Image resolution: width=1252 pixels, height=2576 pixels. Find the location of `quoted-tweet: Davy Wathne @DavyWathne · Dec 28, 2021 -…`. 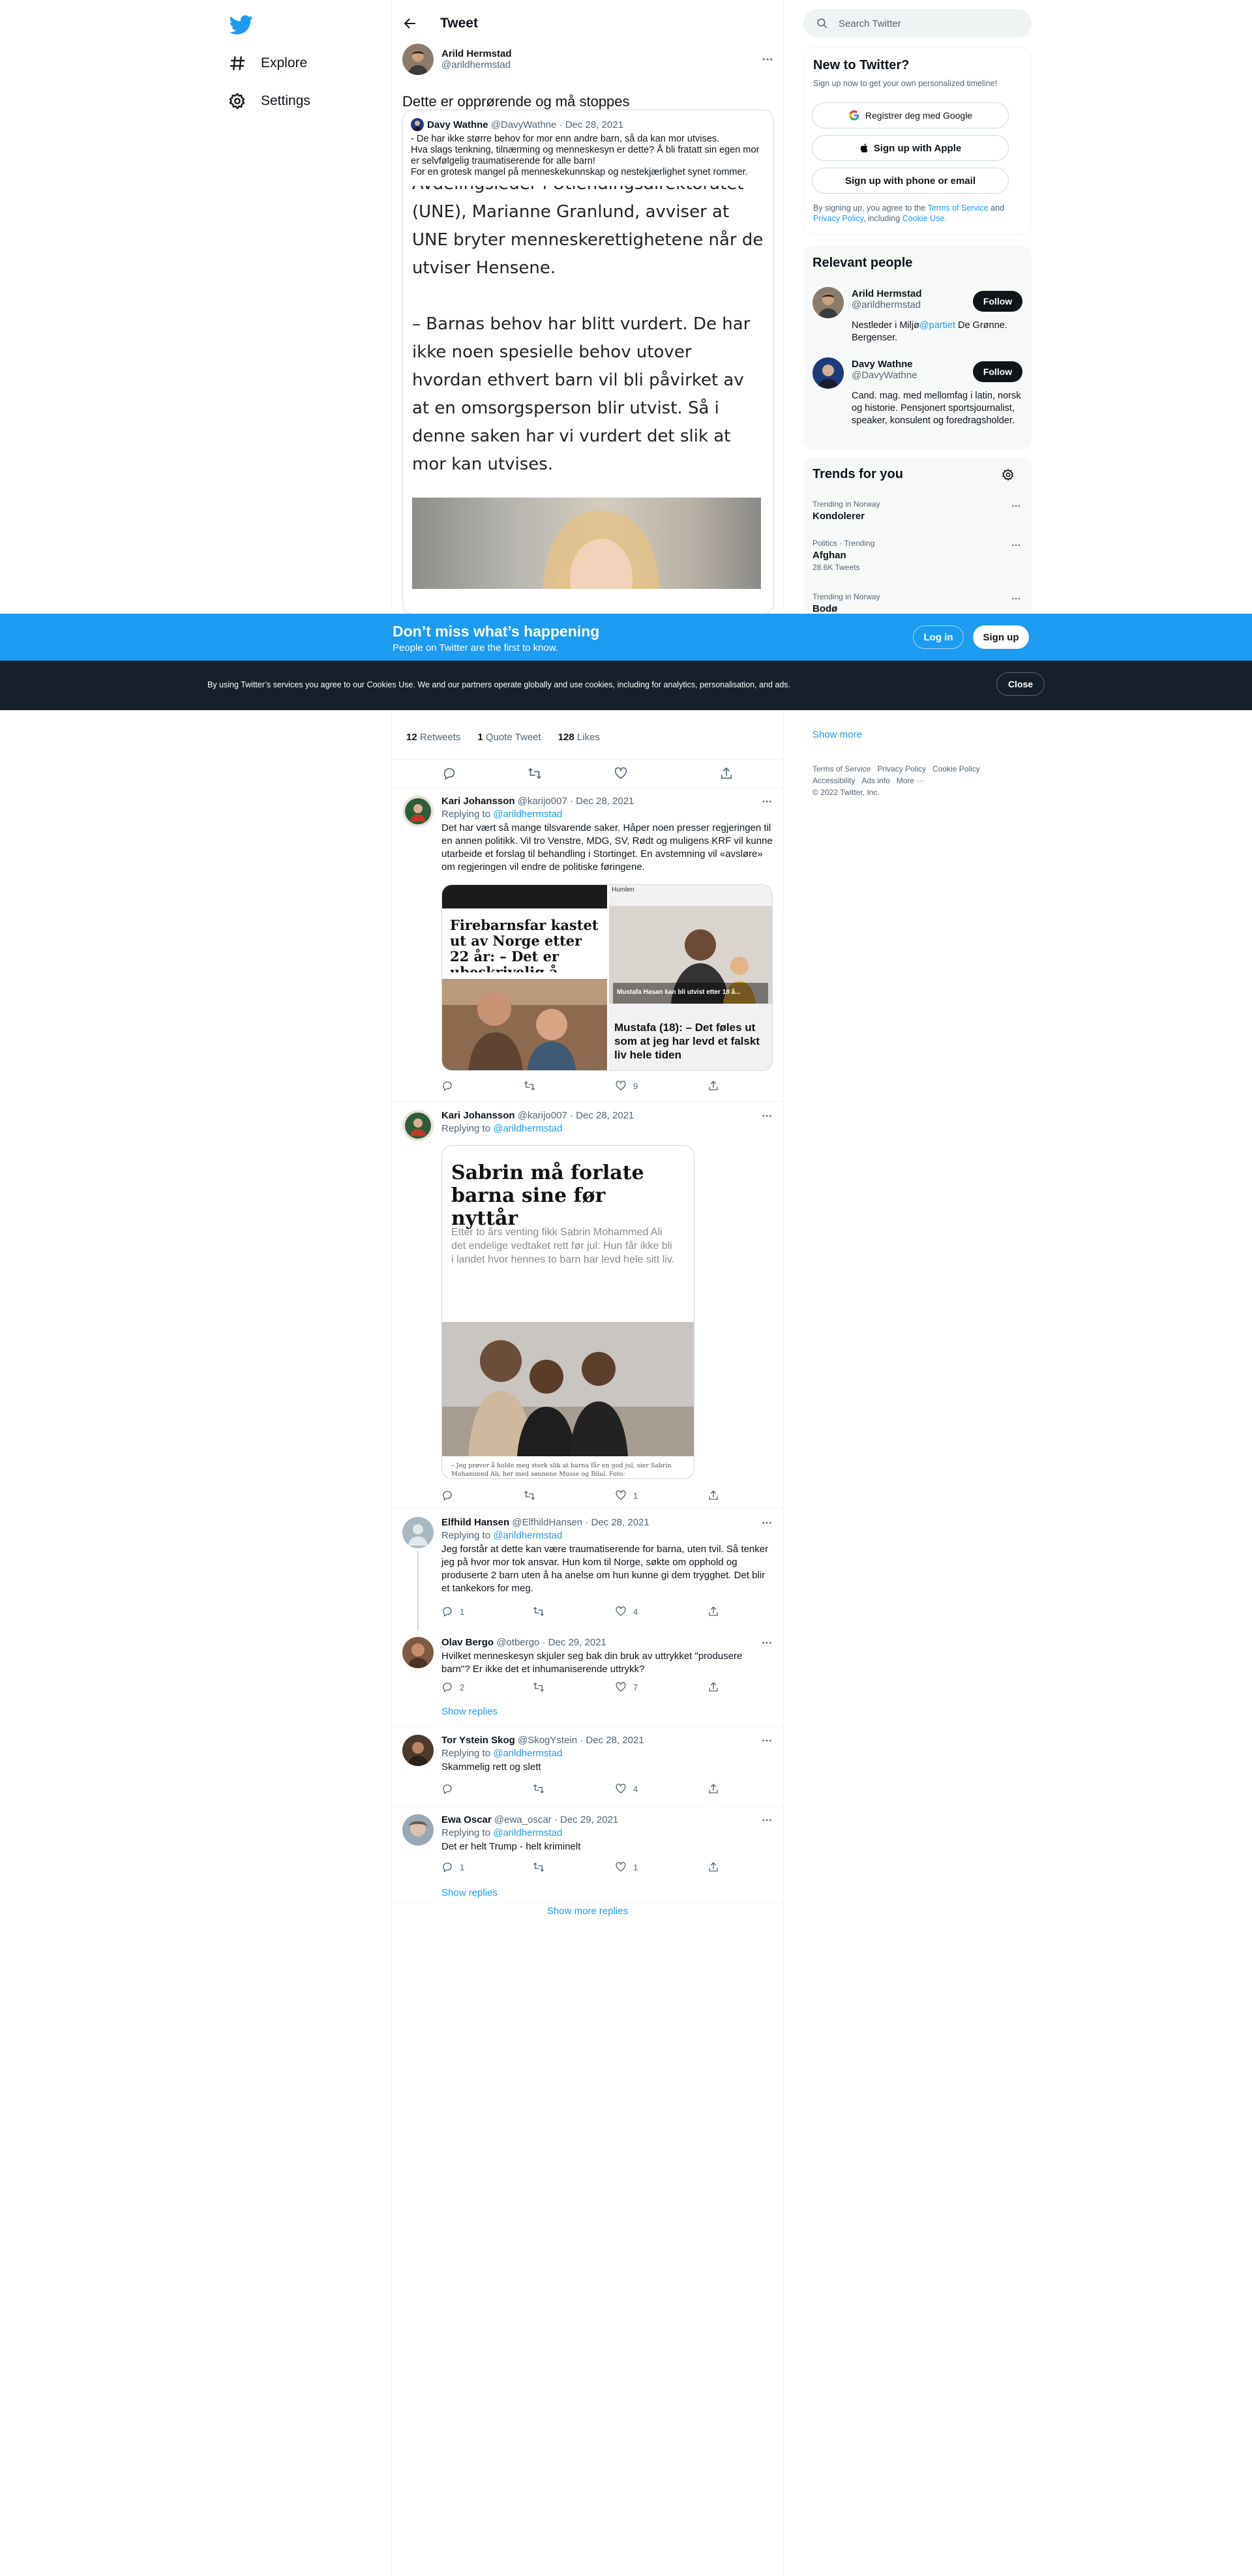

quoted-tweet: Davy Wathne @DavyWathne · Dec 28, 2021 -… is located at coordinates (588, 362).